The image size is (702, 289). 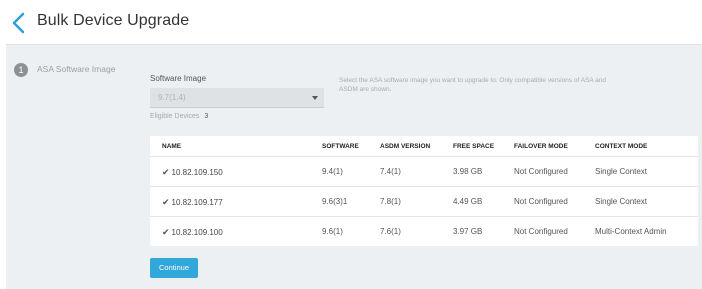 I want to click on column-header-software: SOFTWARE, so click(x=340, y=146).